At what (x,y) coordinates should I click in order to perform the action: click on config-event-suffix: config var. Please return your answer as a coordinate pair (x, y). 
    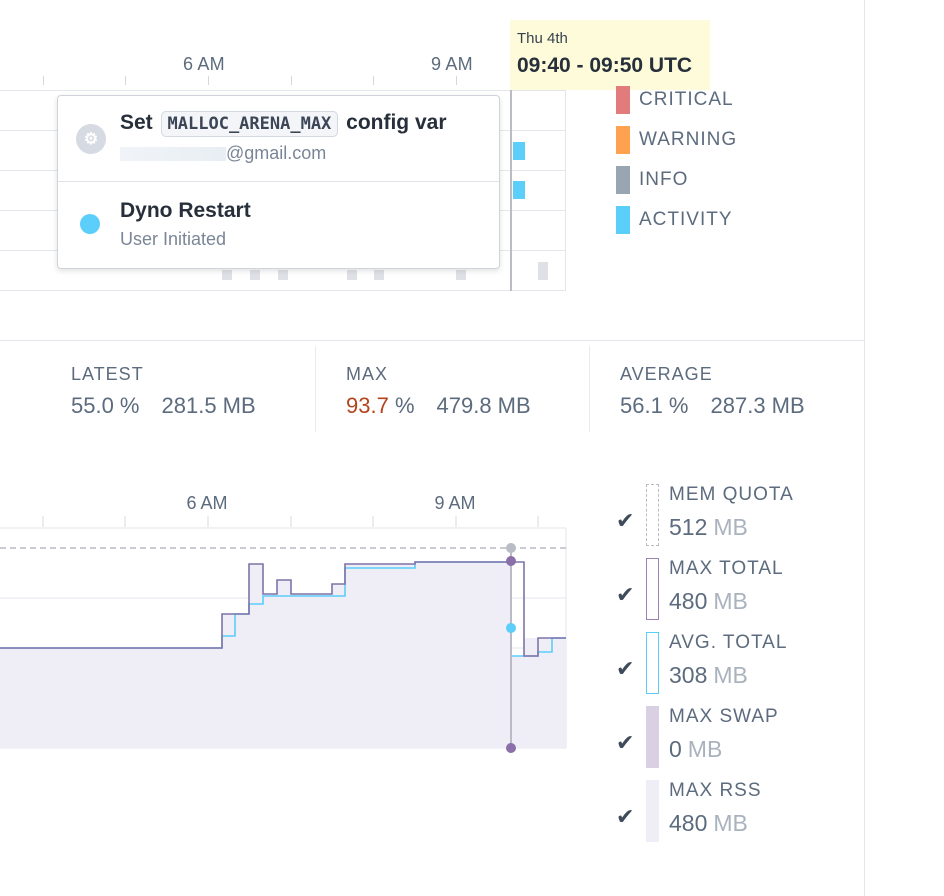
    Looking at the image, I should click on (396, 122).